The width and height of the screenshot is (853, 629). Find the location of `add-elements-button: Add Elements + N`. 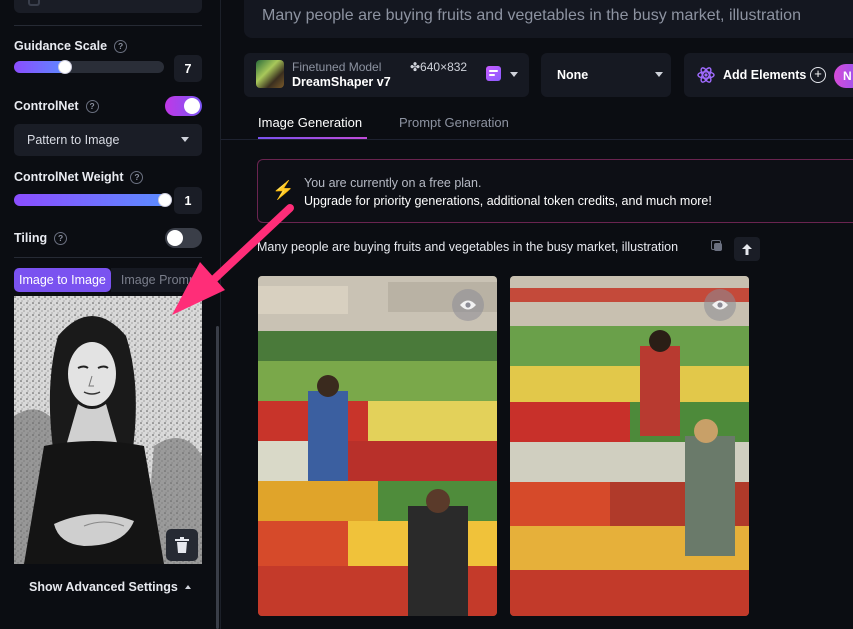

add-elements-button: Add Elements + N is located at coordinates (768, 75).